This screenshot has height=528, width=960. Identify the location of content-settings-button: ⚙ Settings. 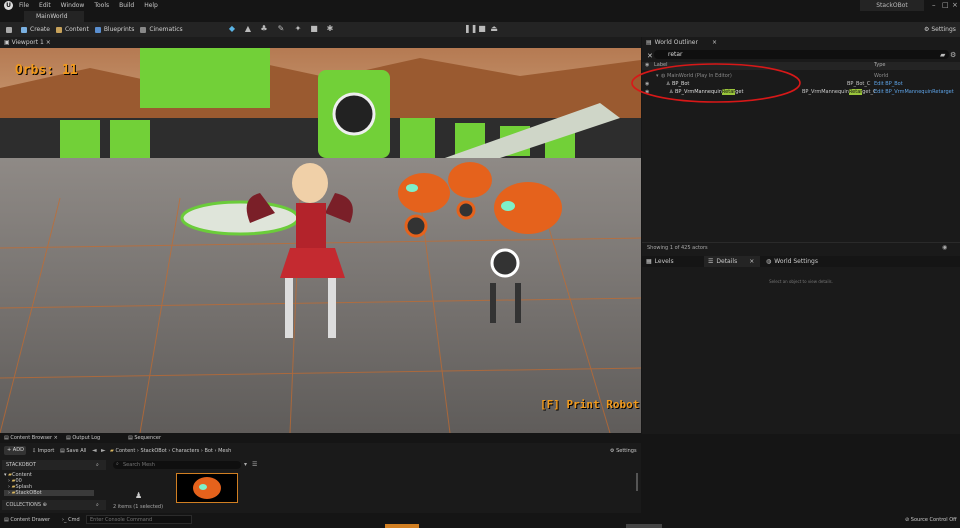
(623, 451).